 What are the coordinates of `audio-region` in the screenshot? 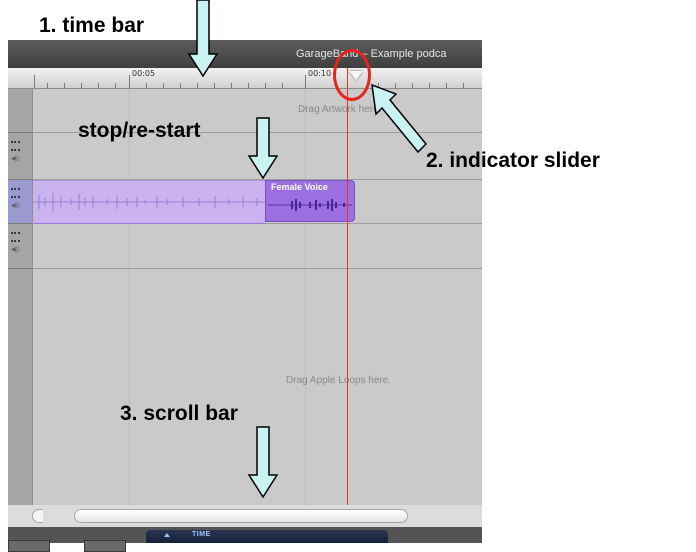 It's located at (149, 202).